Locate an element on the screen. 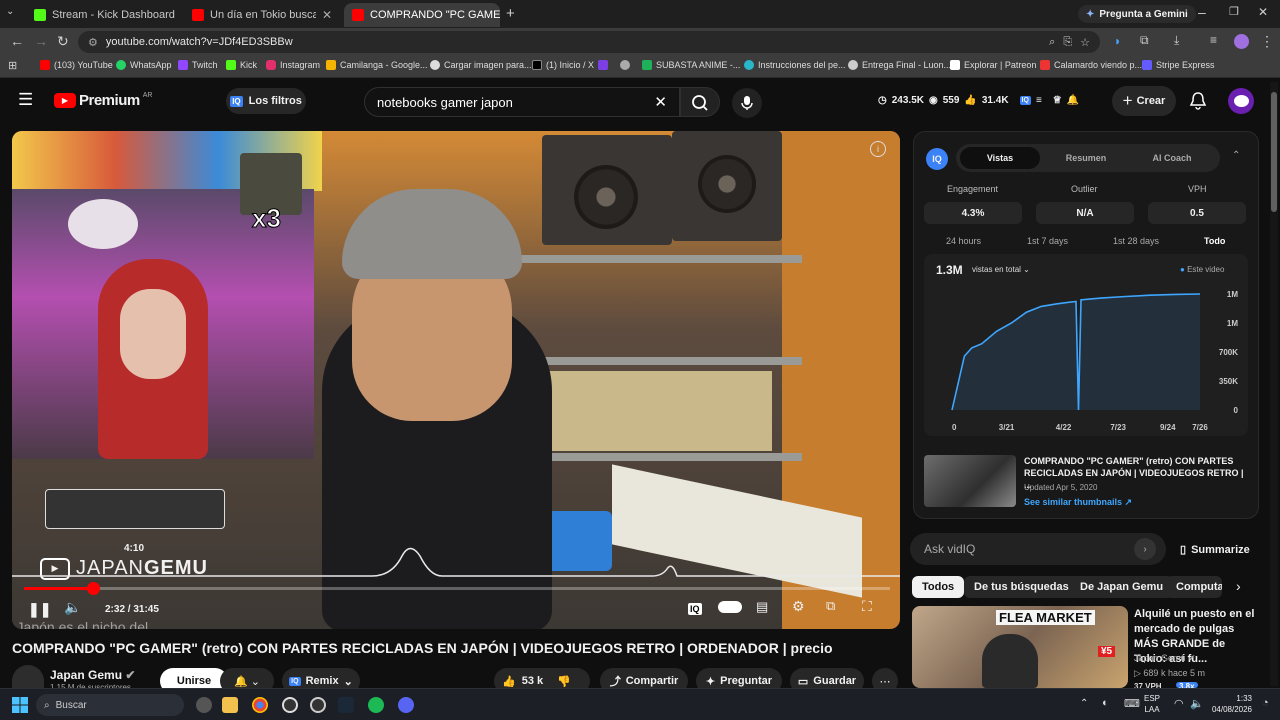 Image resolution: width=1280 pixels, height=720 pixels. recommended-thumbnail: FLEA MARKET ¥5 is located at coordinates (1020, 647).